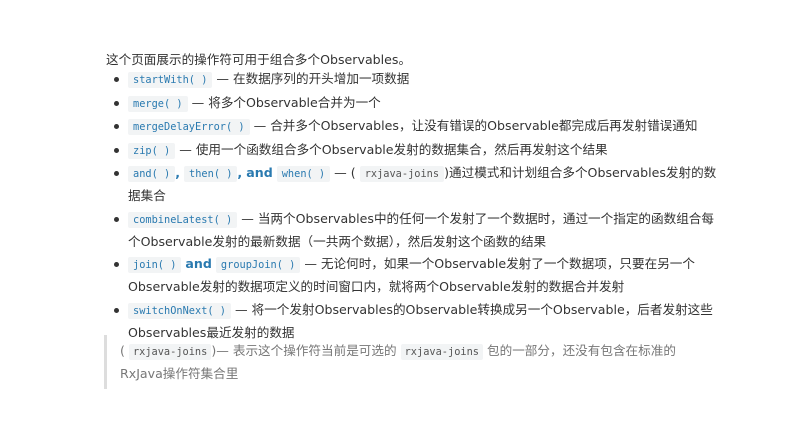 This screenshot has height=422, width=800. What do you see at coordinates (286, 102) in the screenshot?
I see `operator-description: — 将多个Observable合并为一个` at bounding box center [286, 102].